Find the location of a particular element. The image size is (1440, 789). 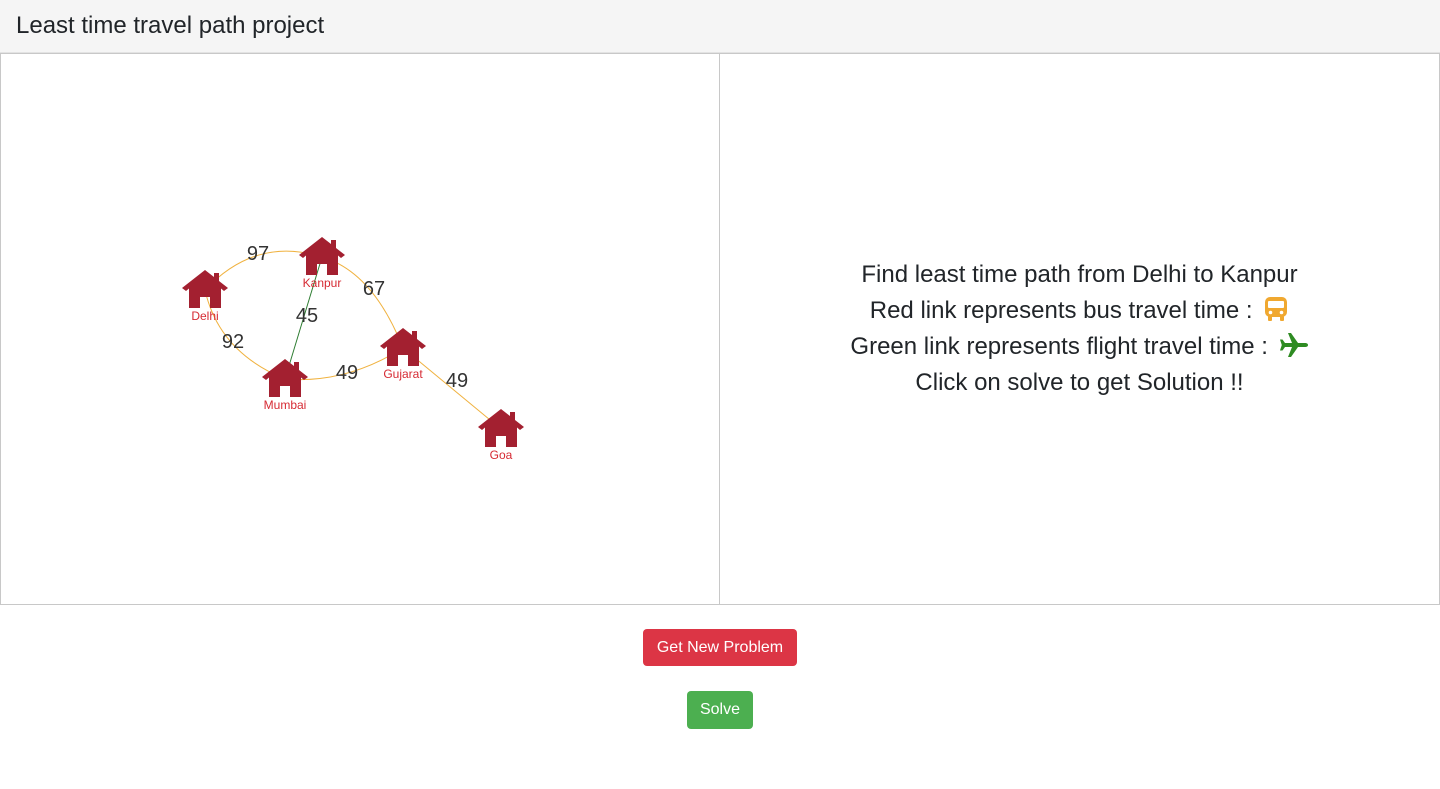

node-gujarat is located at coordinates (403, 347).